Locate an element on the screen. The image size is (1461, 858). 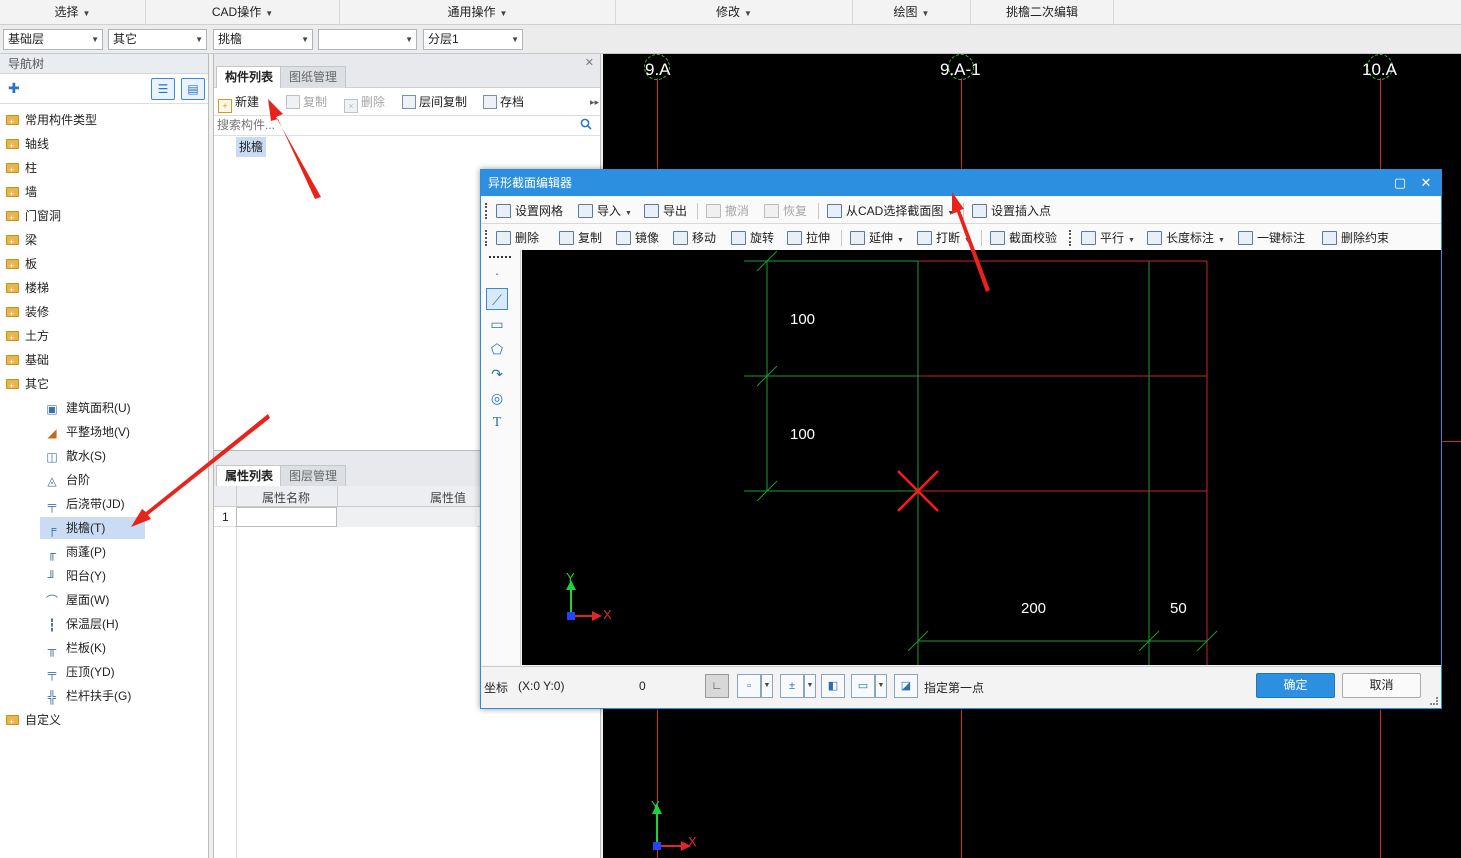
tree-item-roof: ⌒ 屋面(W) is located at coordinates (76, 600).